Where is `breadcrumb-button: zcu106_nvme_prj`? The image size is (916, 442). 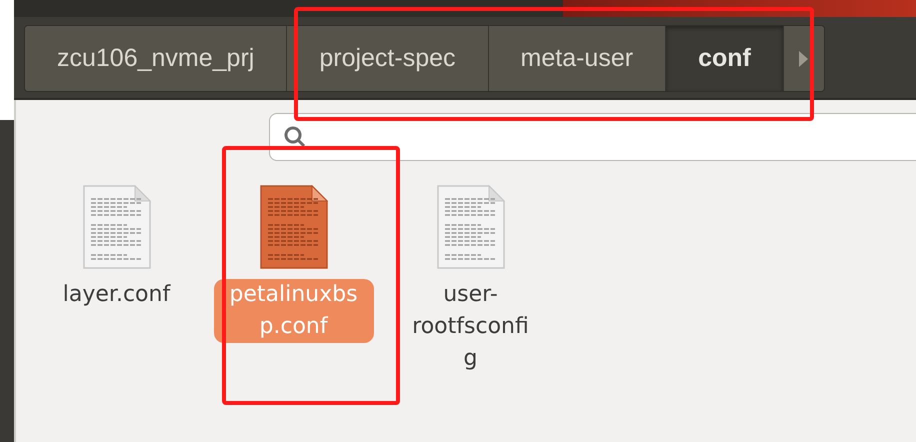 breadcrumb-button: zcu106_nvme_prj is located at coordinates (156, 58).